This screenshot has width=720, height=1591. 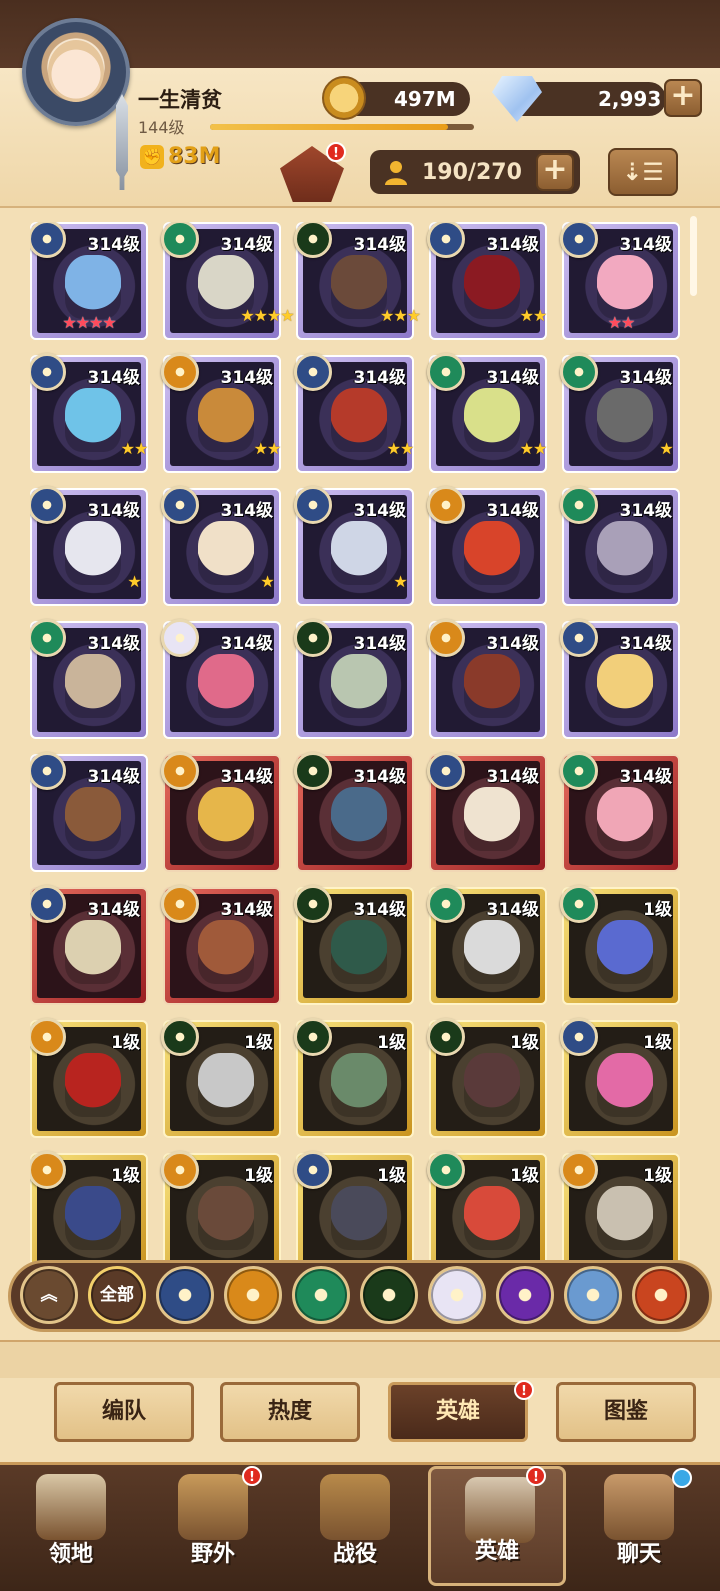 I want to click on xp-bar, so click(x=342, y=127).